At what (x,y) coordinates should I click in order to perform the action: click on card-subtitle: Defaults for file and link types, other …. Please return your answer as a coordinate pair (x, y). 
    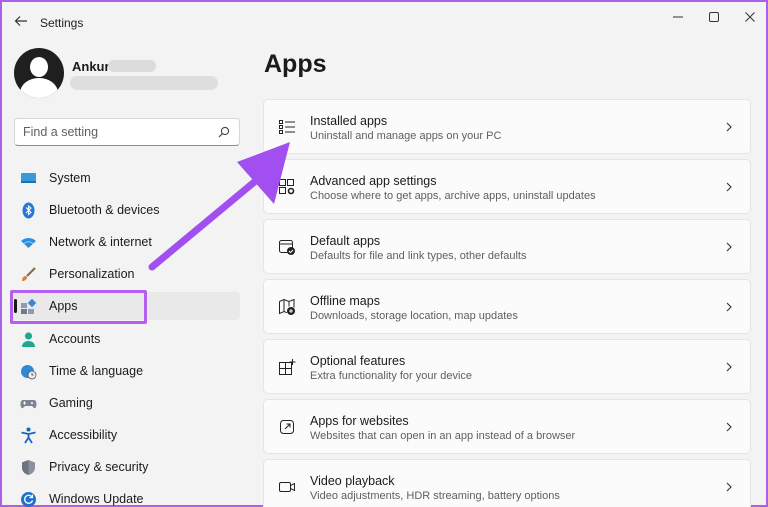
    Looking at the image, I should click on (418, 256).